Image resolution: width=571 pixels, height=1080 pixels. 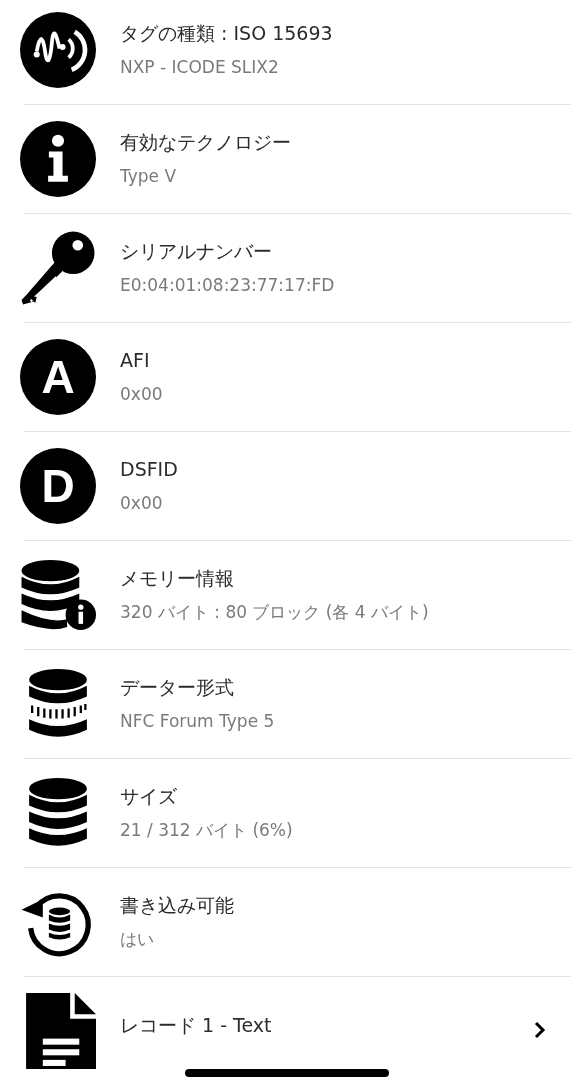 What do you see at coordinates (58, 485) in the screenshot?
I see `letter-icon: D` at bounding box center [58, 485].